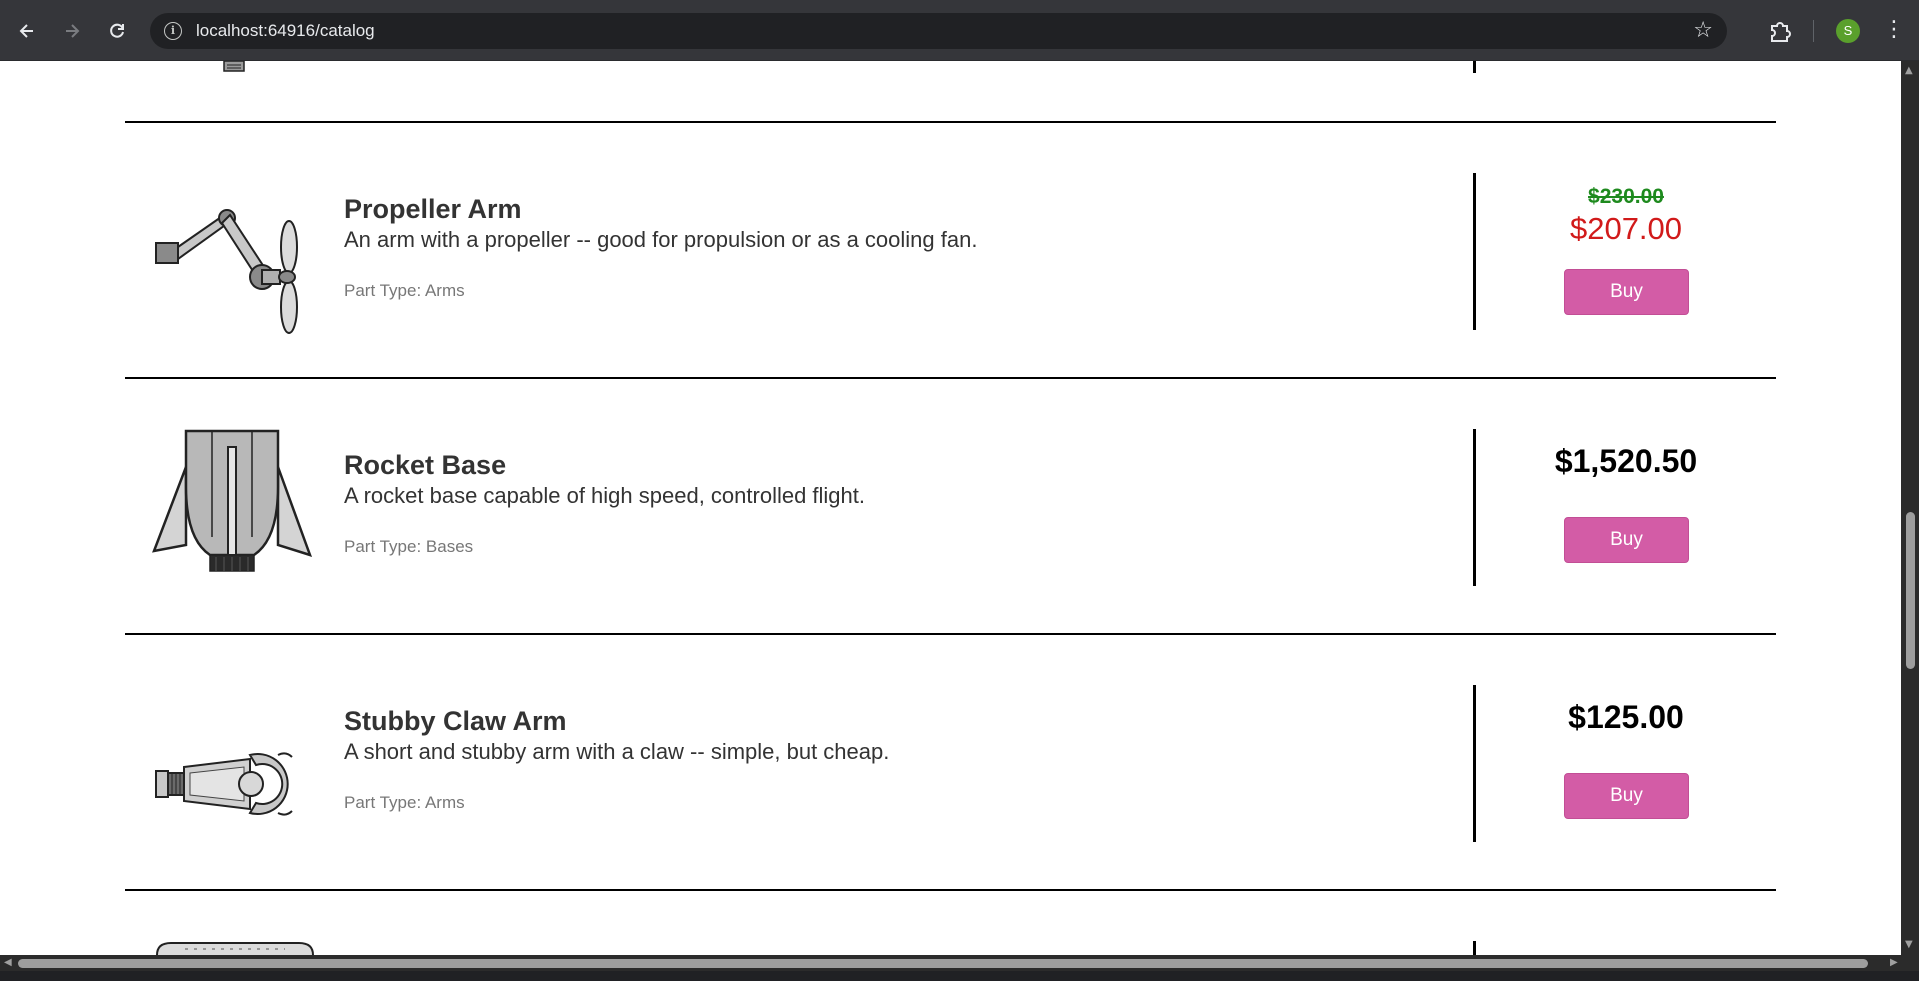  I want to click on site-info-icon: i, so click(173, 31).